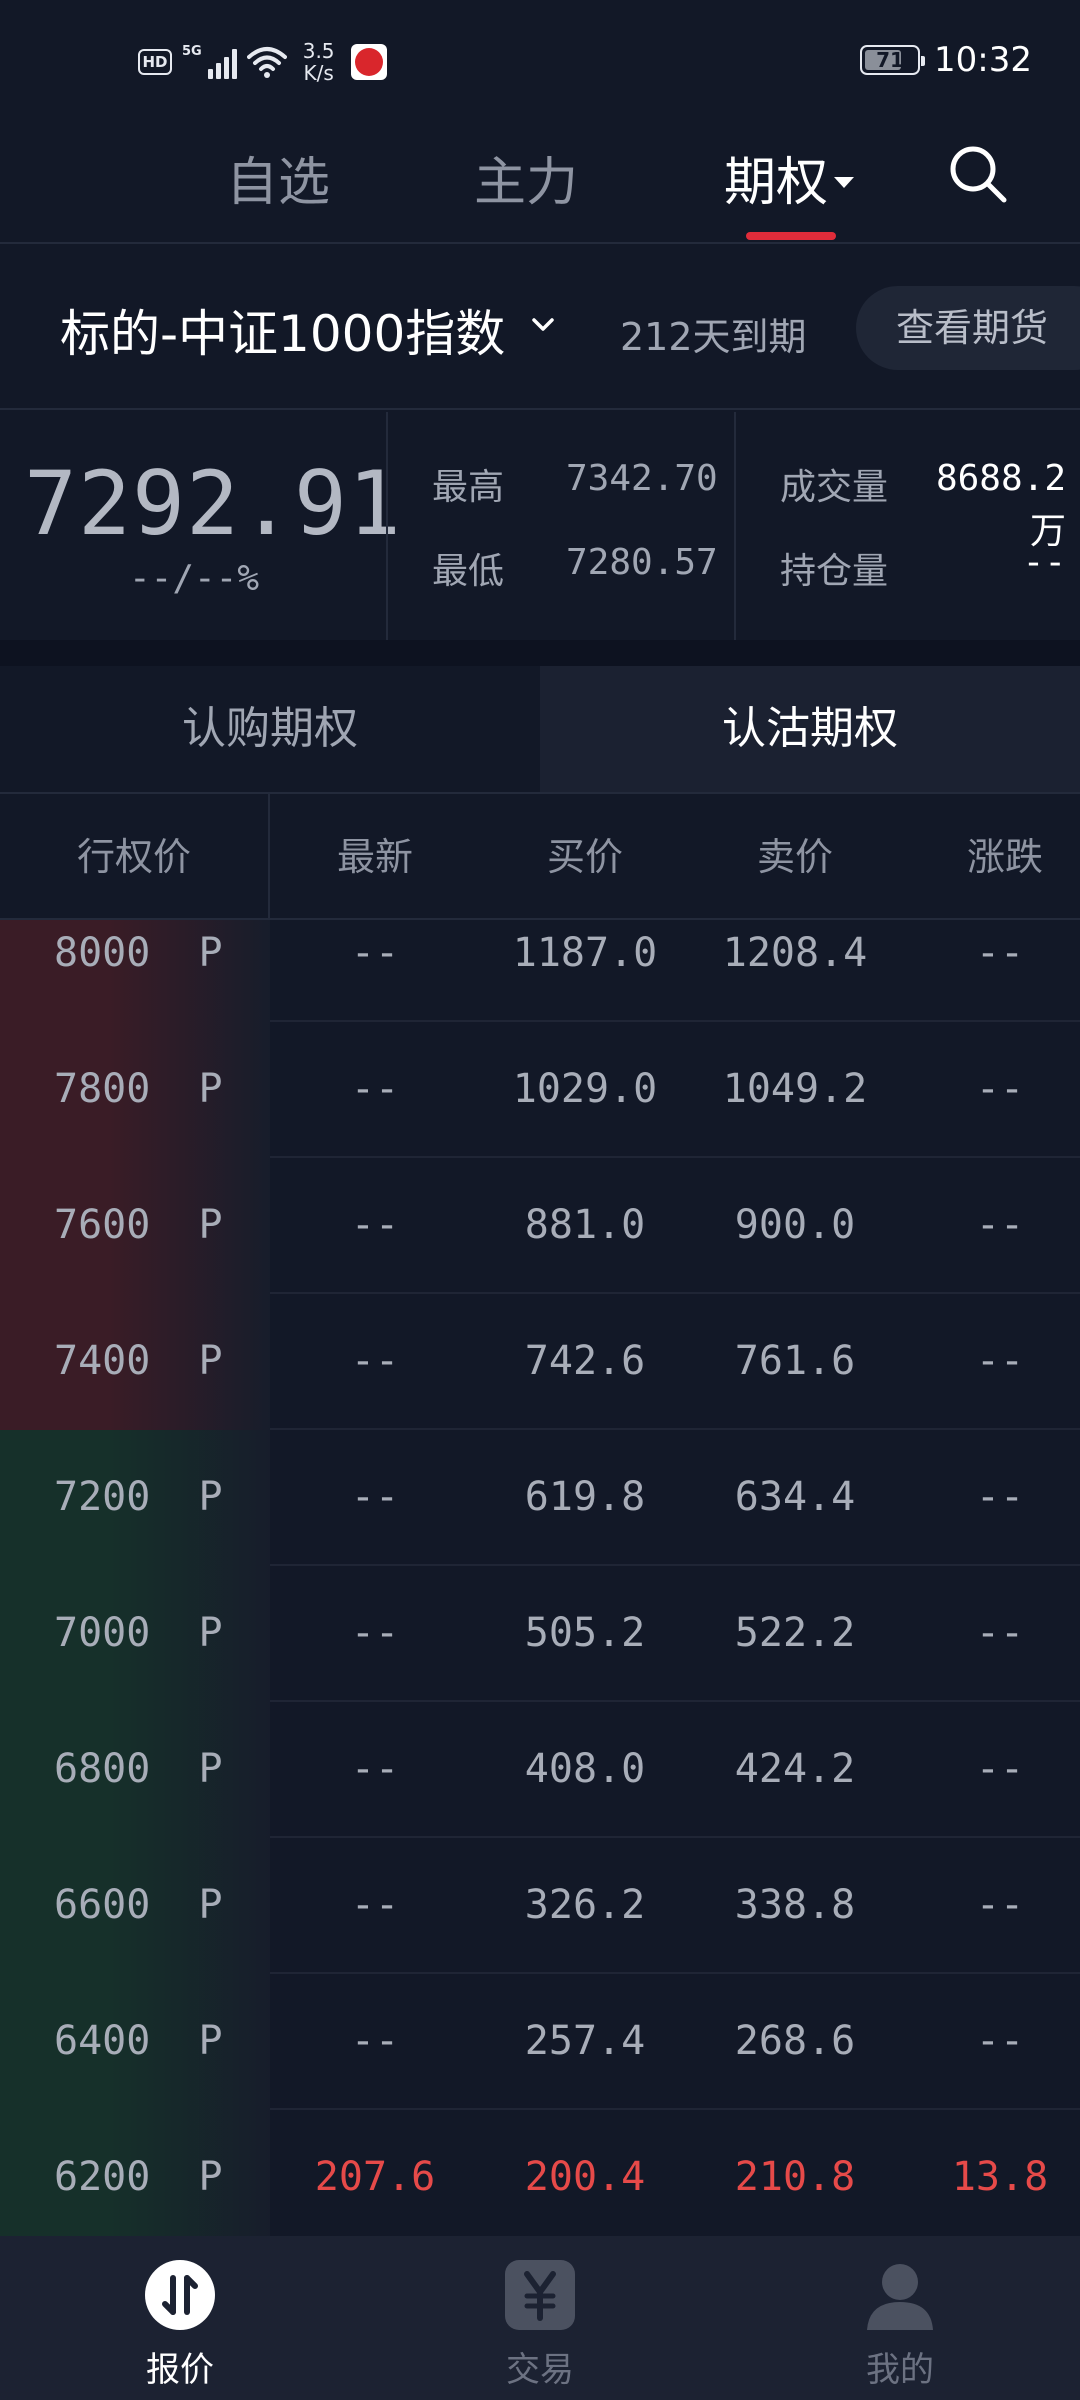 This screenshot has height=2400, width=1080. Describe the element at coordinates (795, 1361) in the screenshot. I see `cell-ask: 761.6` at that location.